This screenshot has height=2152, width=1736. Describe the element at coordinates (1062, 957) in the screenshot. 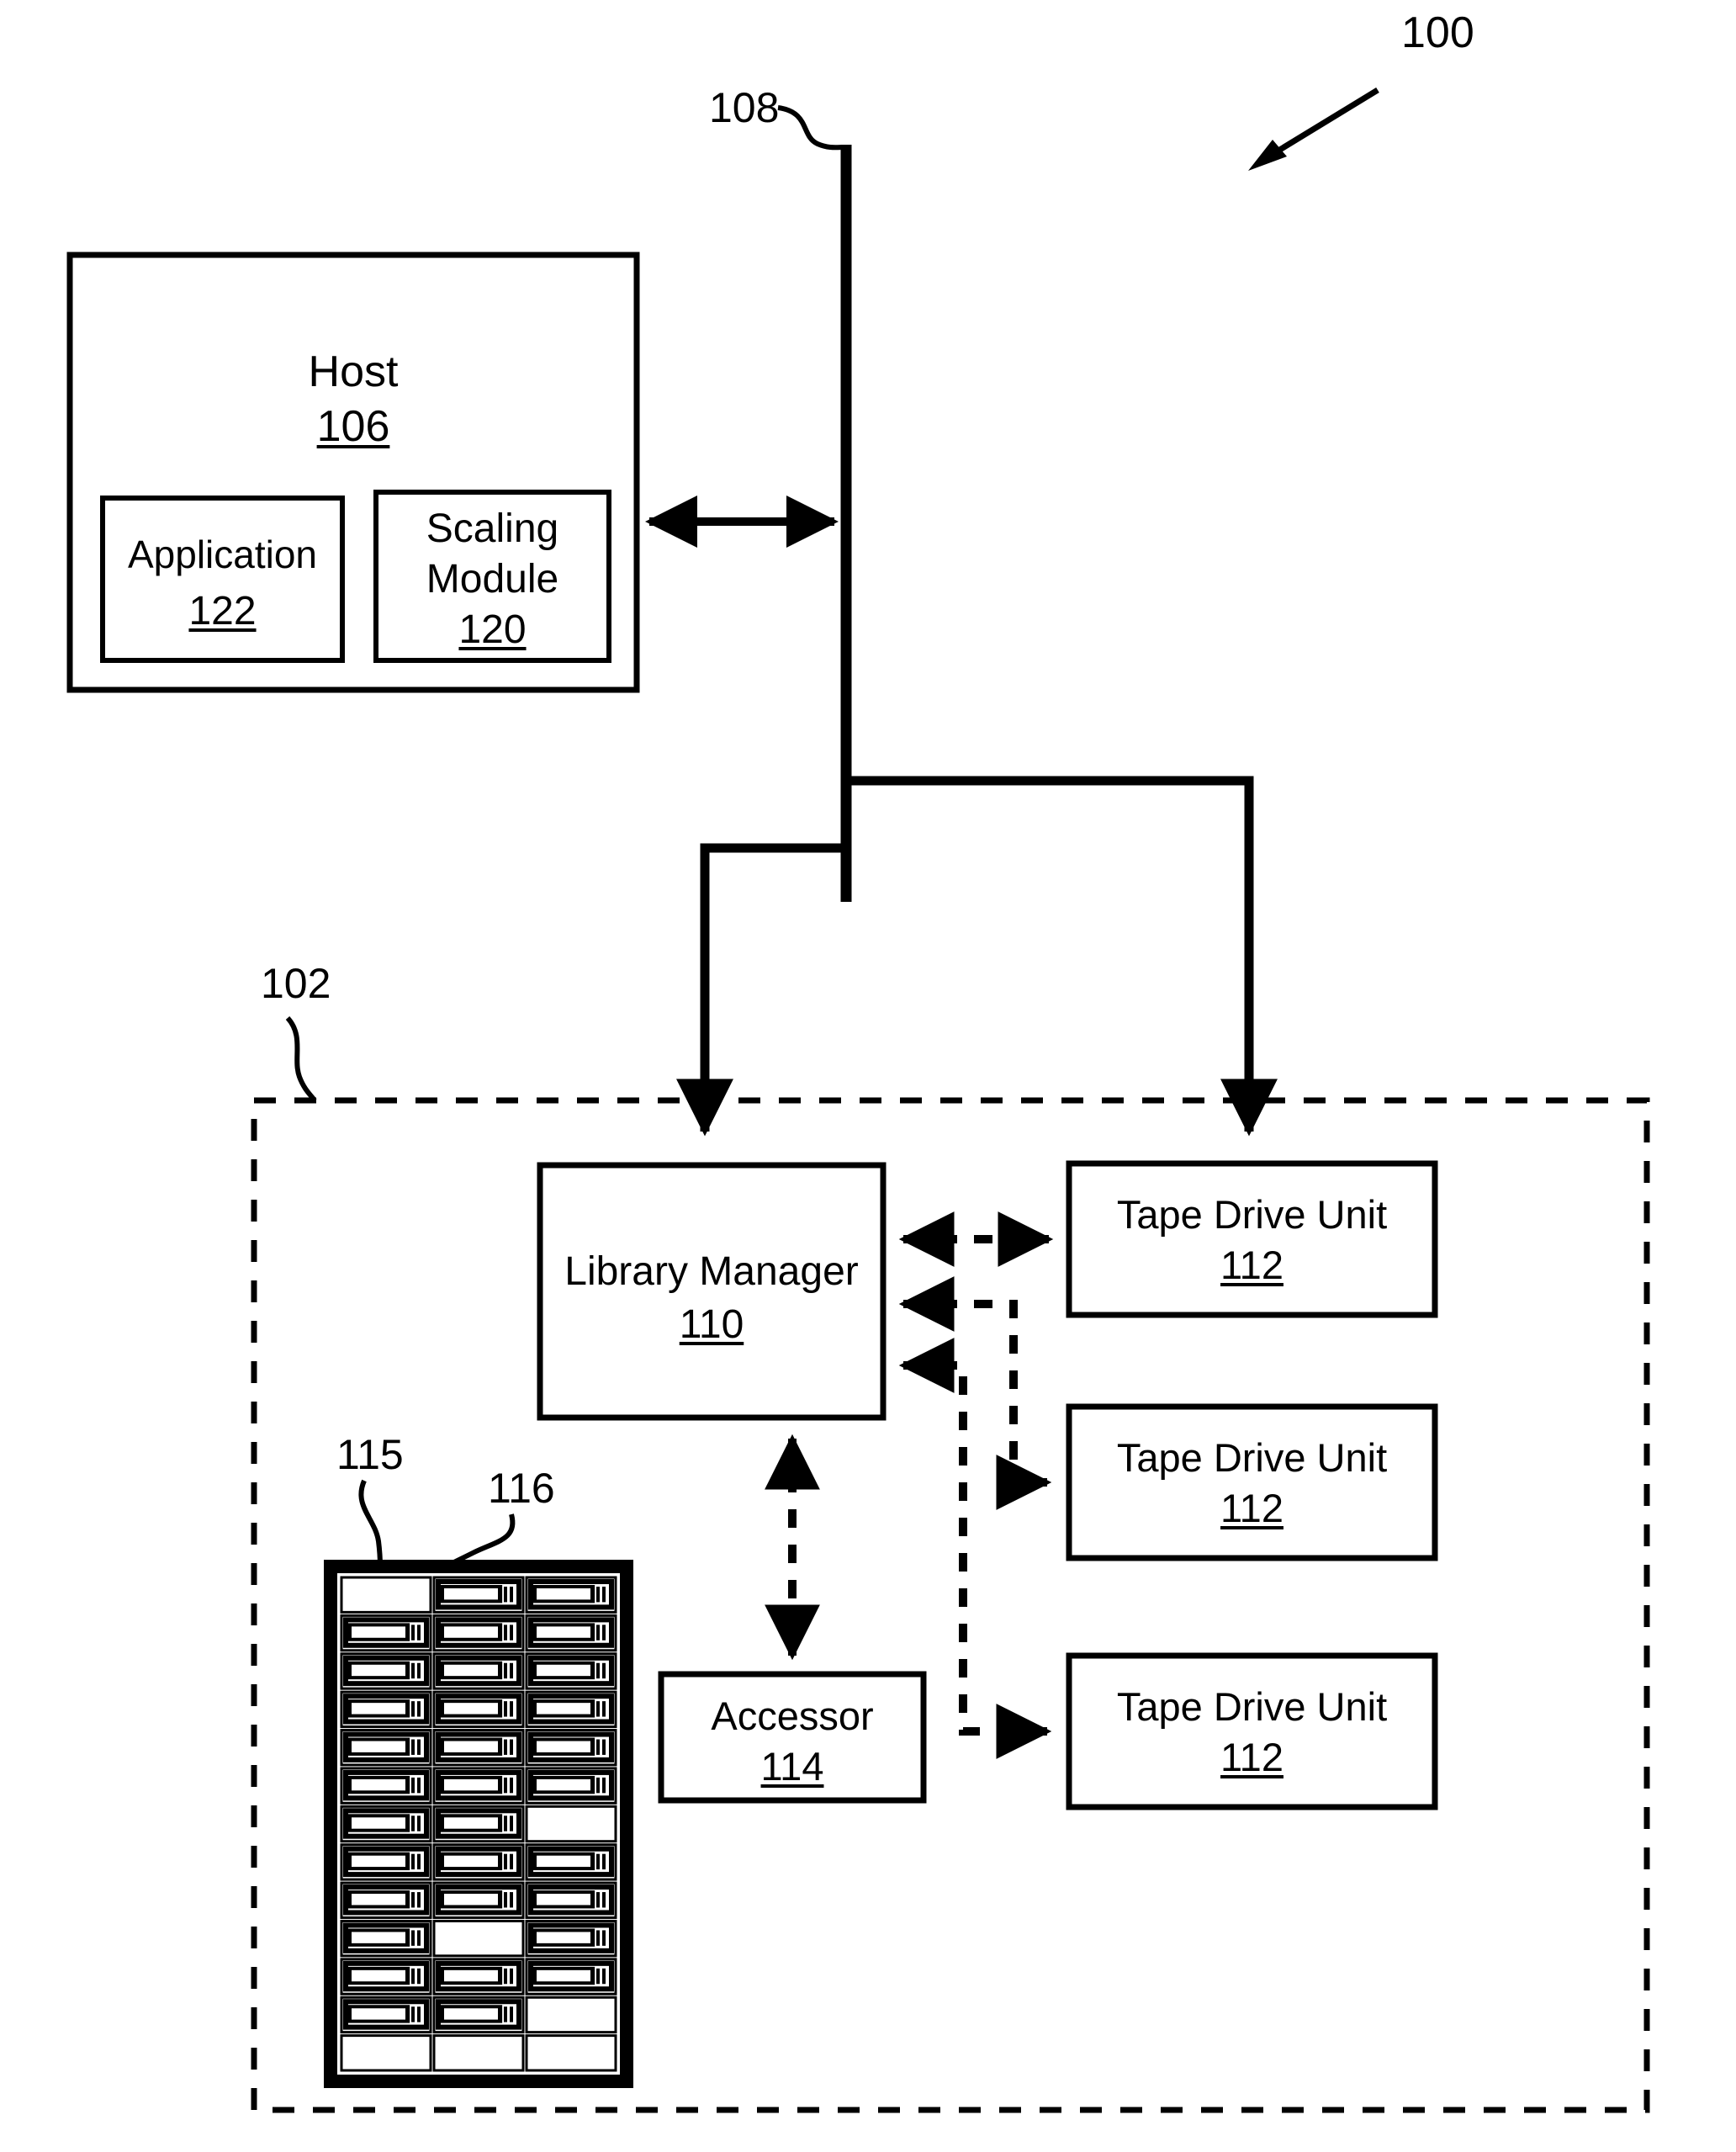

I see `bus-to-tape-drive-1-connector` at that location.